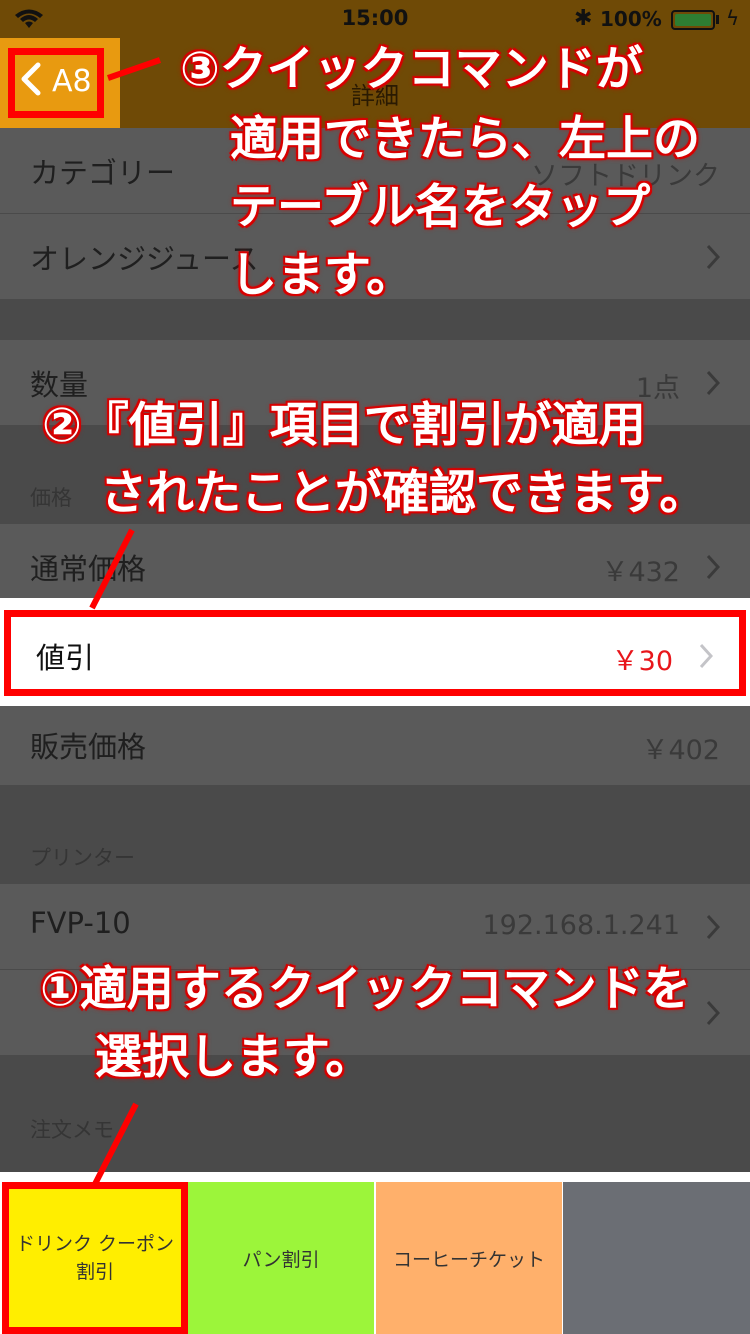 The width and height of the screenshot is (750, 1334). What do you see at coordinates (80, 923) in the screenshot?
I see `row-label: FVP-10` at bounding box center [80, 923].